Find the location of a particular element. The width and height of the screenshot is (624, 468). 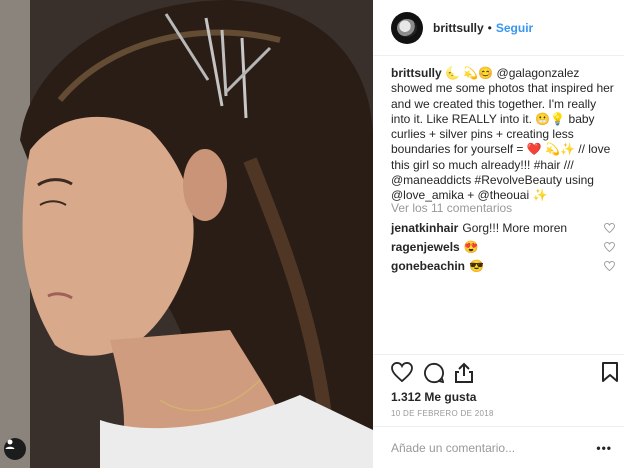

comment-item: jenatkinhair Gorg!!! More moren is located at coordinates (504, 228).